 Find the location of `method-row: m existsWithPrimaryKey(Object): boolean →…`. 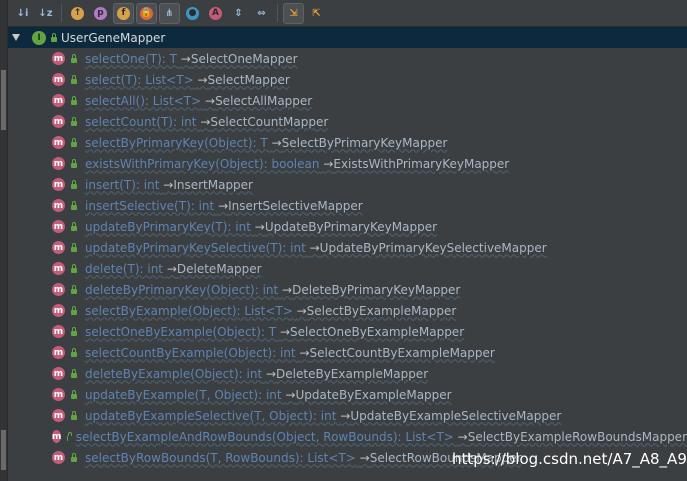

method-row: m existsWithPrimaryKey(Object): boolean →… is located at coordinates (347, 163).